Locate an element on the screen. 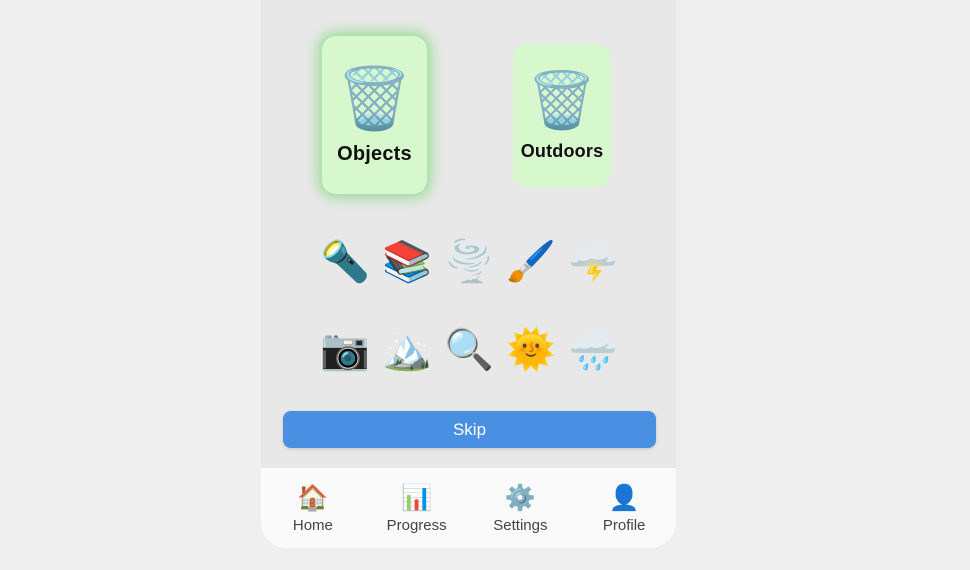 This screenshot has width=970, height=570. sun-with-face-icon: 🌞 is located at coordinates (531, 350).